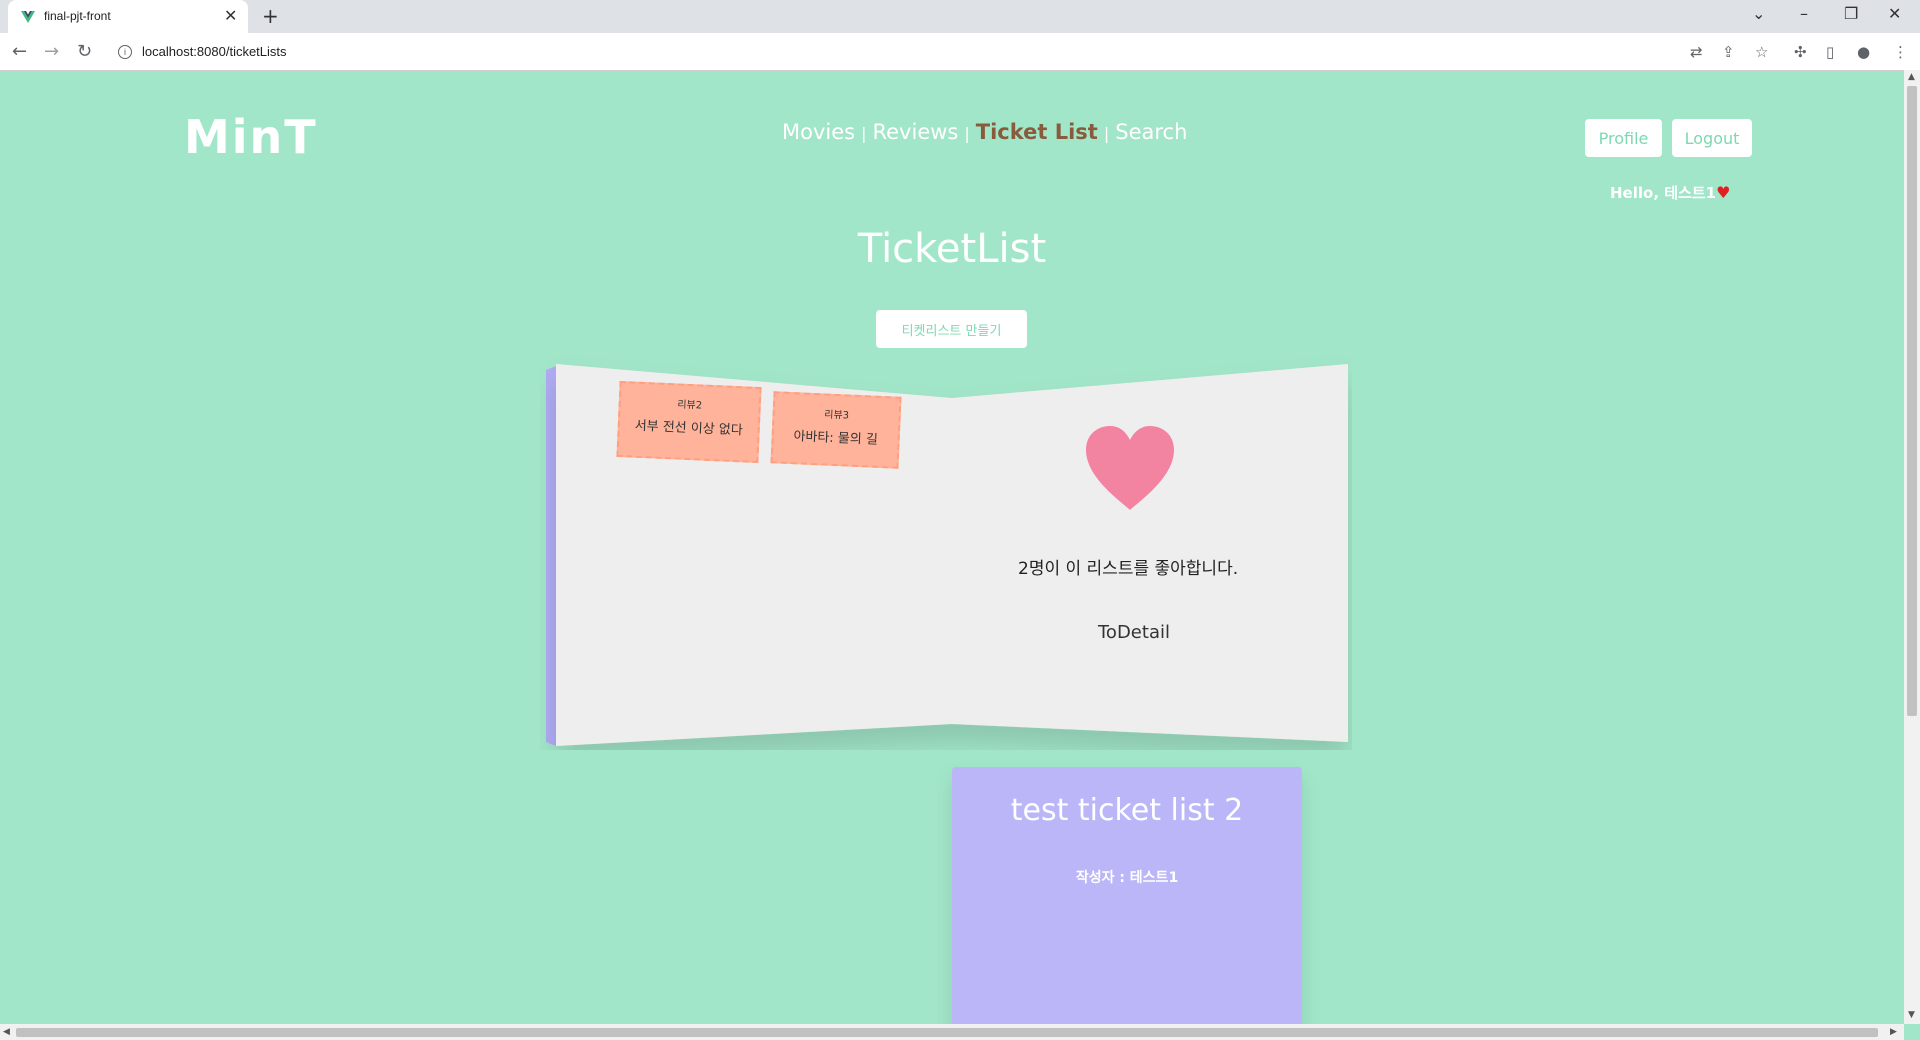 The width and height of the screenshot is (1920, 1040). I want to click on site-info-icon: i, so click(125, 52).